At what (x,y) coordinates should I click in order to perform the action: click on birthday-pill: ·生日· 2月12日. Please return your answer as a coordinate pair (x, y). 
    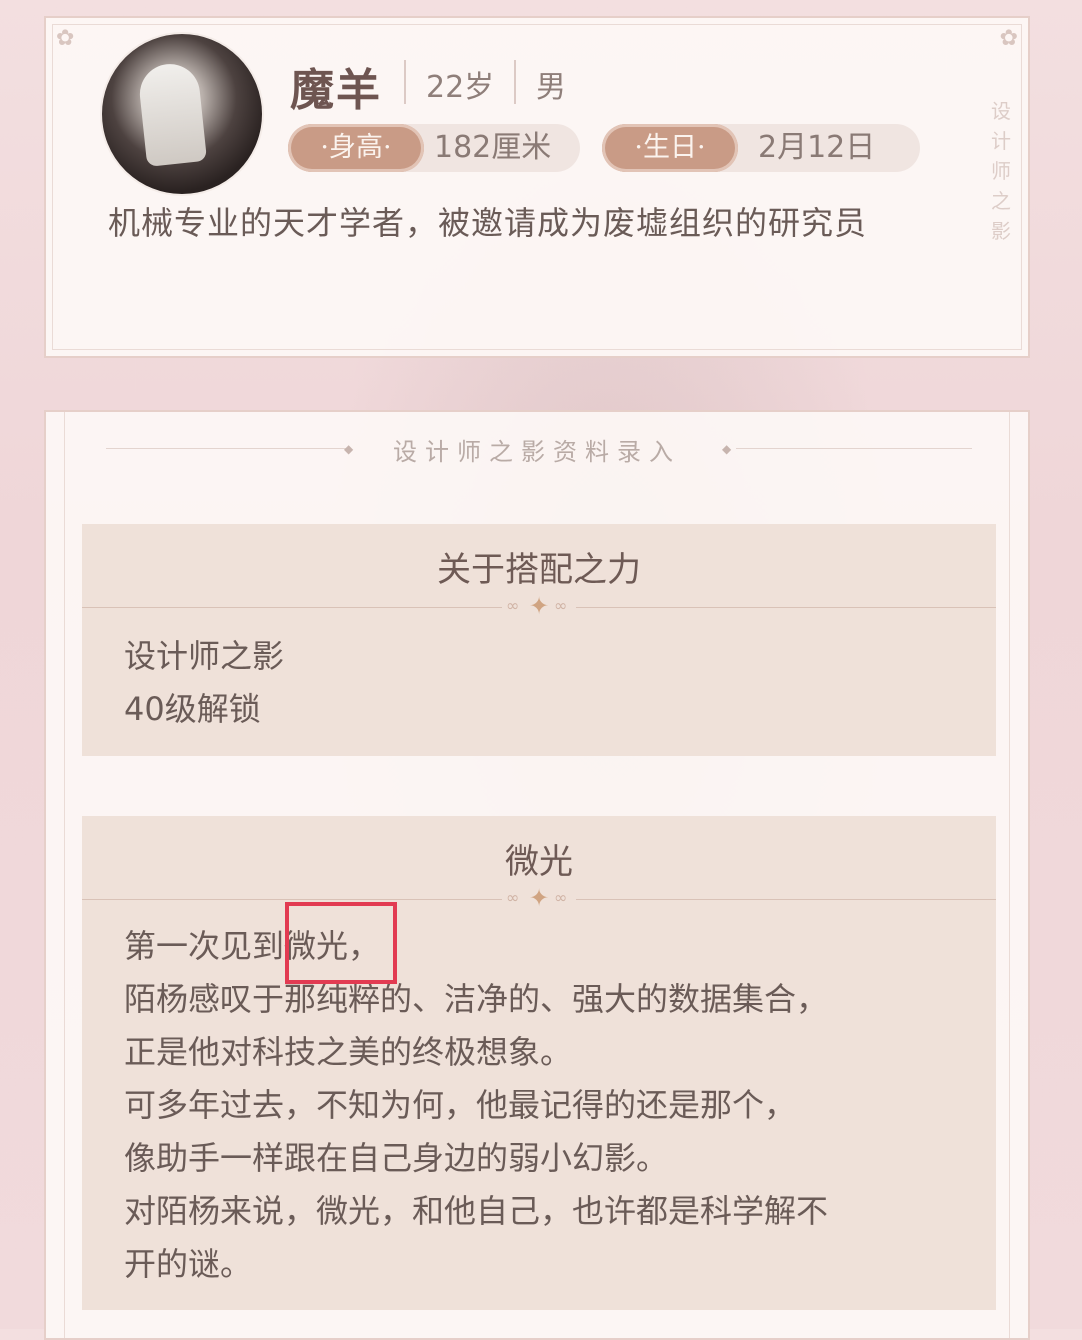
    Looking at the image, I should click on (761, 148).